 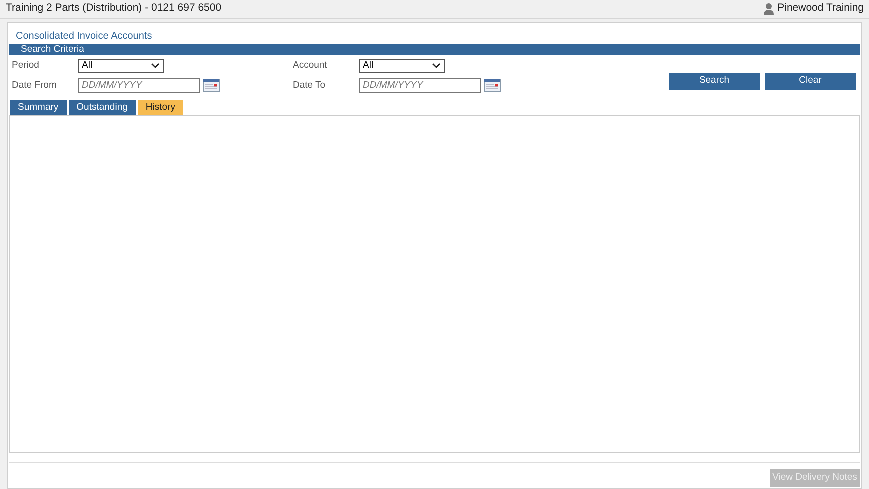 I want to click on tab: History, so click(x=161, y=108).